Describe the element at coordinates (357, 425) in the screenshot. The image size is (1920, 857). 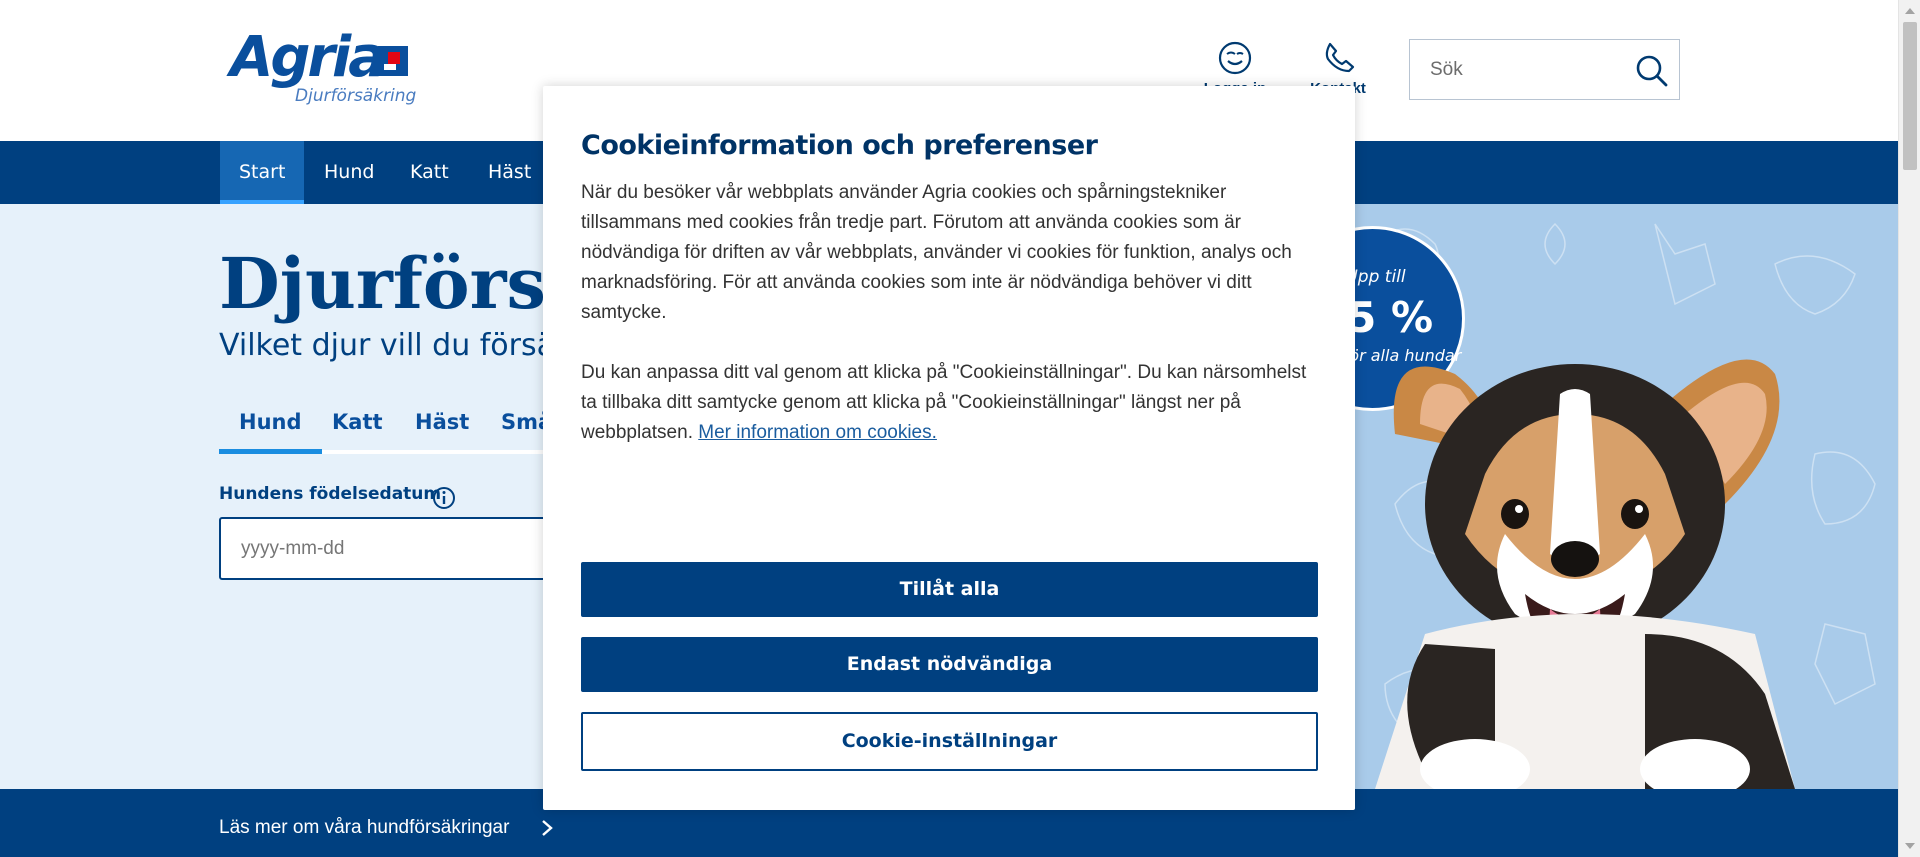
I see `tab-katt: Katt` at that location.